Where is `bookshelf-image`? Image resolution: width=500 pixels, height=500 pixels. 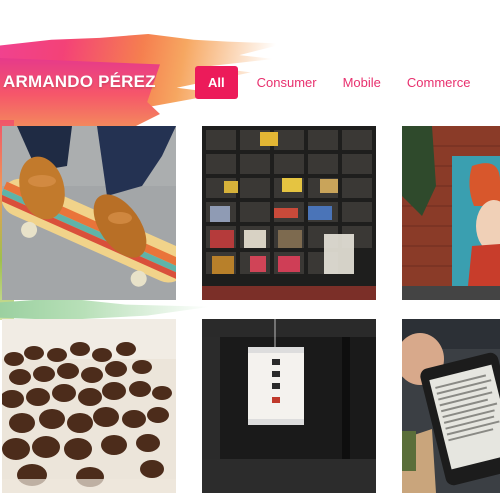 bookshelf-image is located at coordinates (289, 213).